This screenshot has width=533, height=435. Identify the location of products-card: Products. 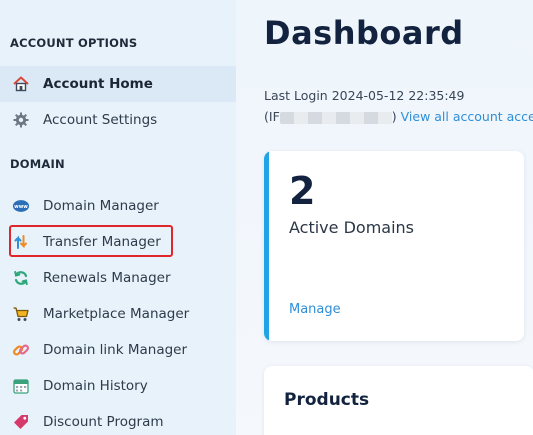
(398, 400).